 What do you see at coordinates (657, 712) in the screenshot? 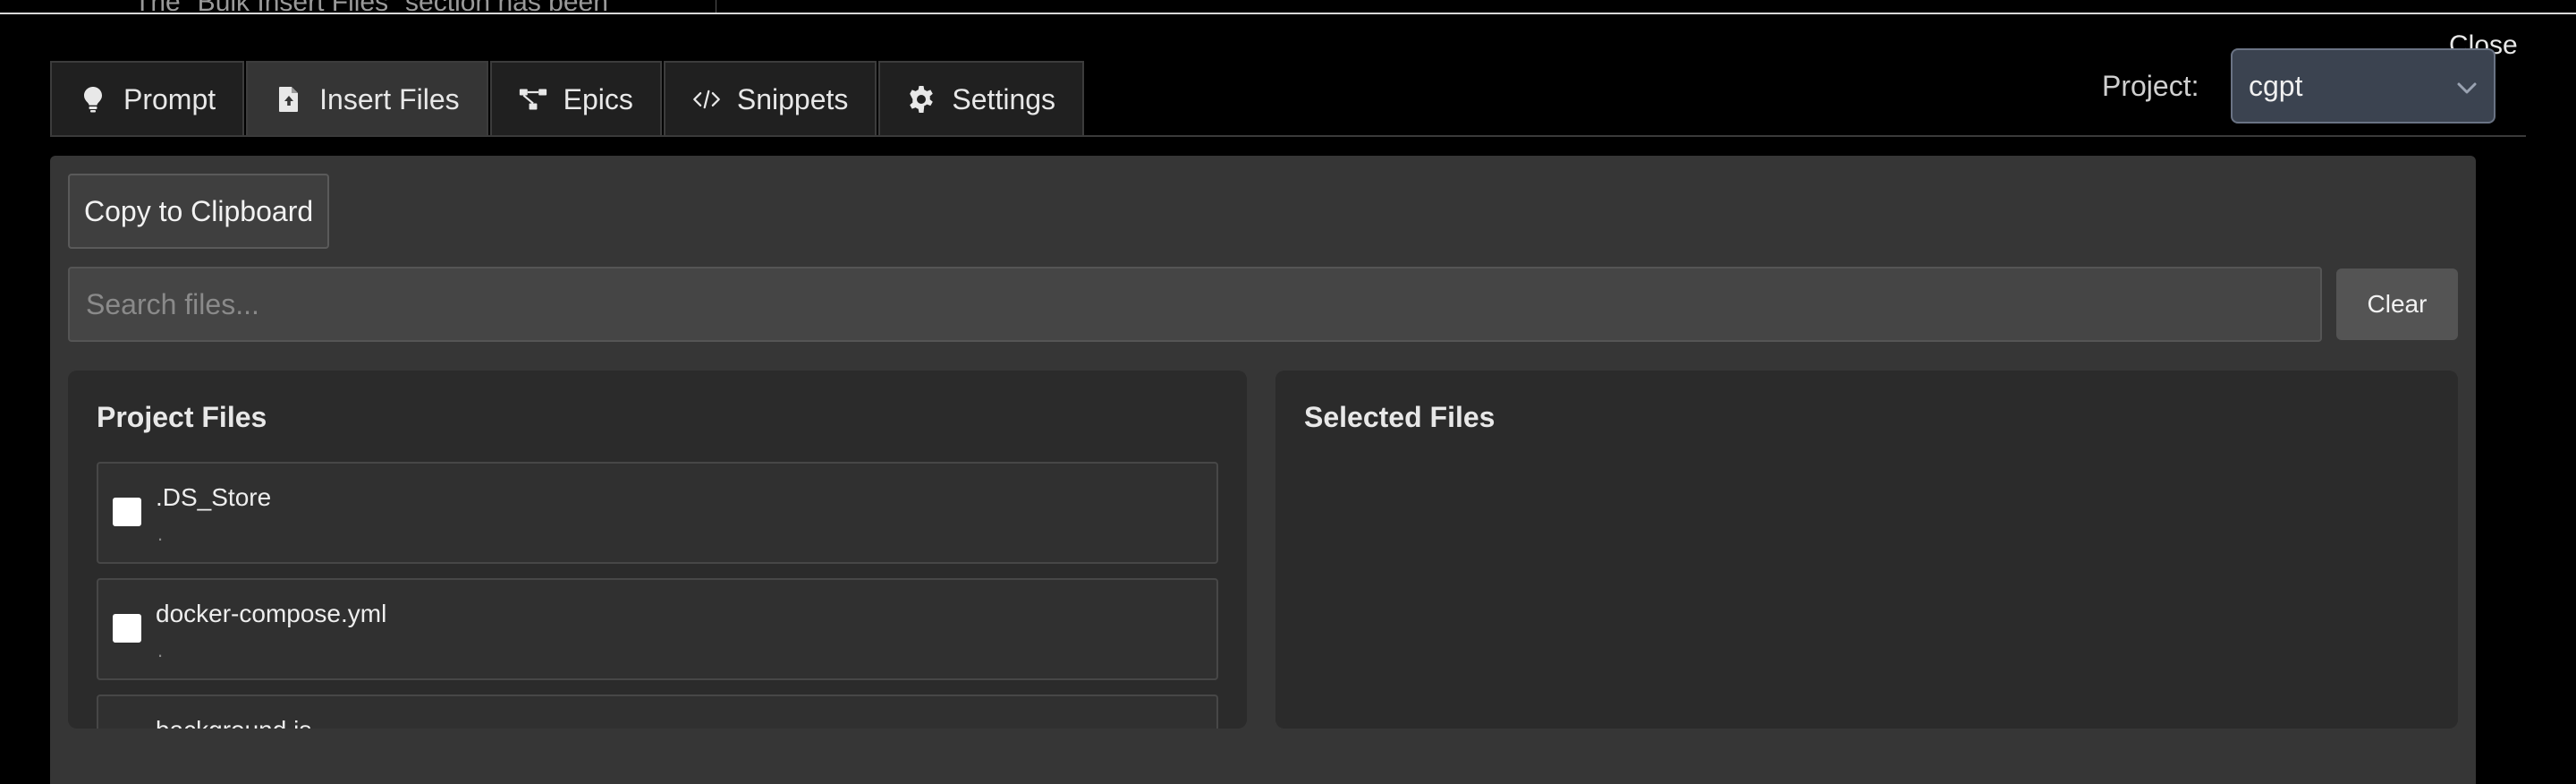
I see `list-item: background.js` at bounding box center [657, 712].